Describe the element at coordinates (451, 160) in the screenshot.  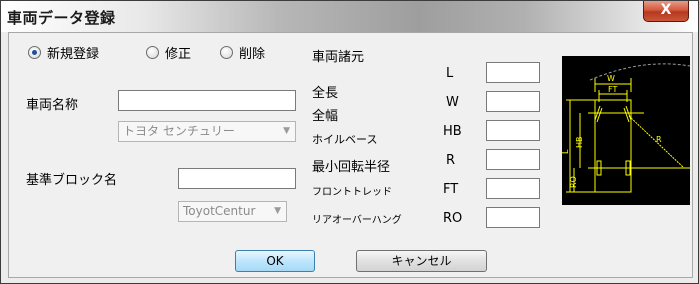
I see `spec-code-min-radius: R` at that location.